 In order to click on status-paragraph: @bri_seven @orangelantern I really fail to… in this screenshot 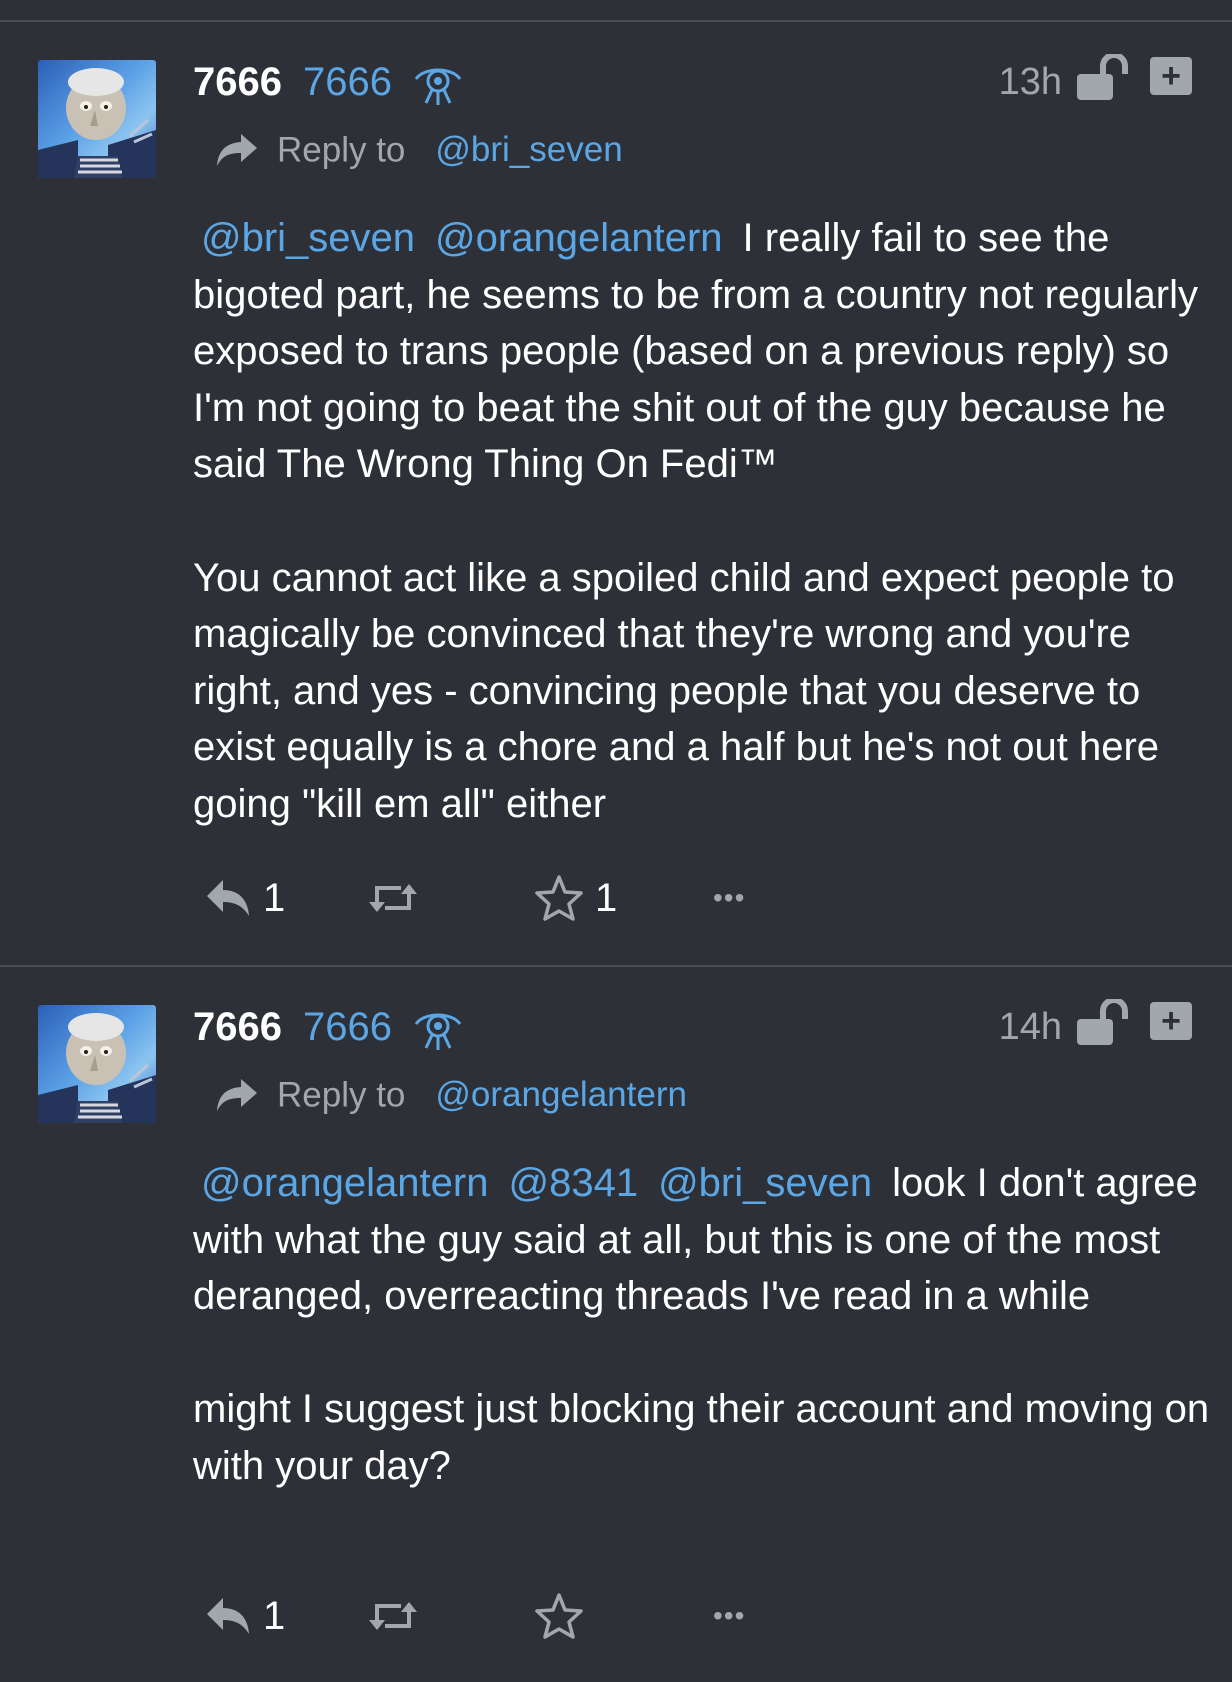, I will do `click(703, 351)`.